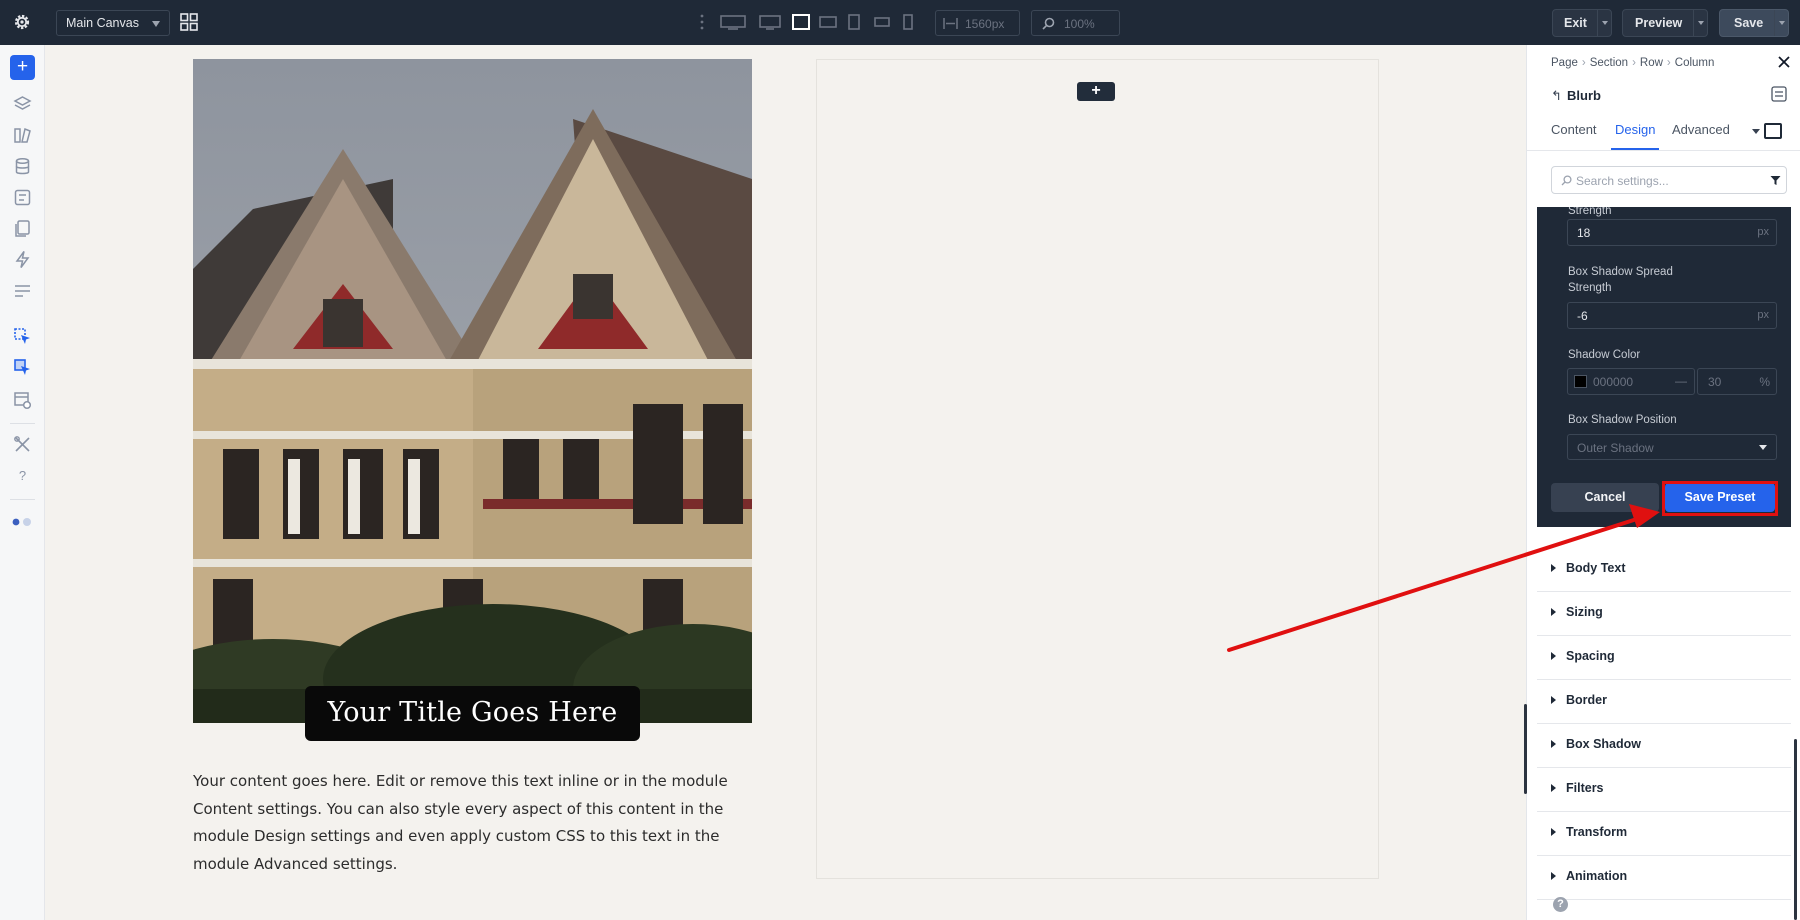 The width and height of the screenshot is (1800, 920). What do you see at coordinates (22, 166) in the screenshot?
I see `database-icon` at bounding box center [22, 166].